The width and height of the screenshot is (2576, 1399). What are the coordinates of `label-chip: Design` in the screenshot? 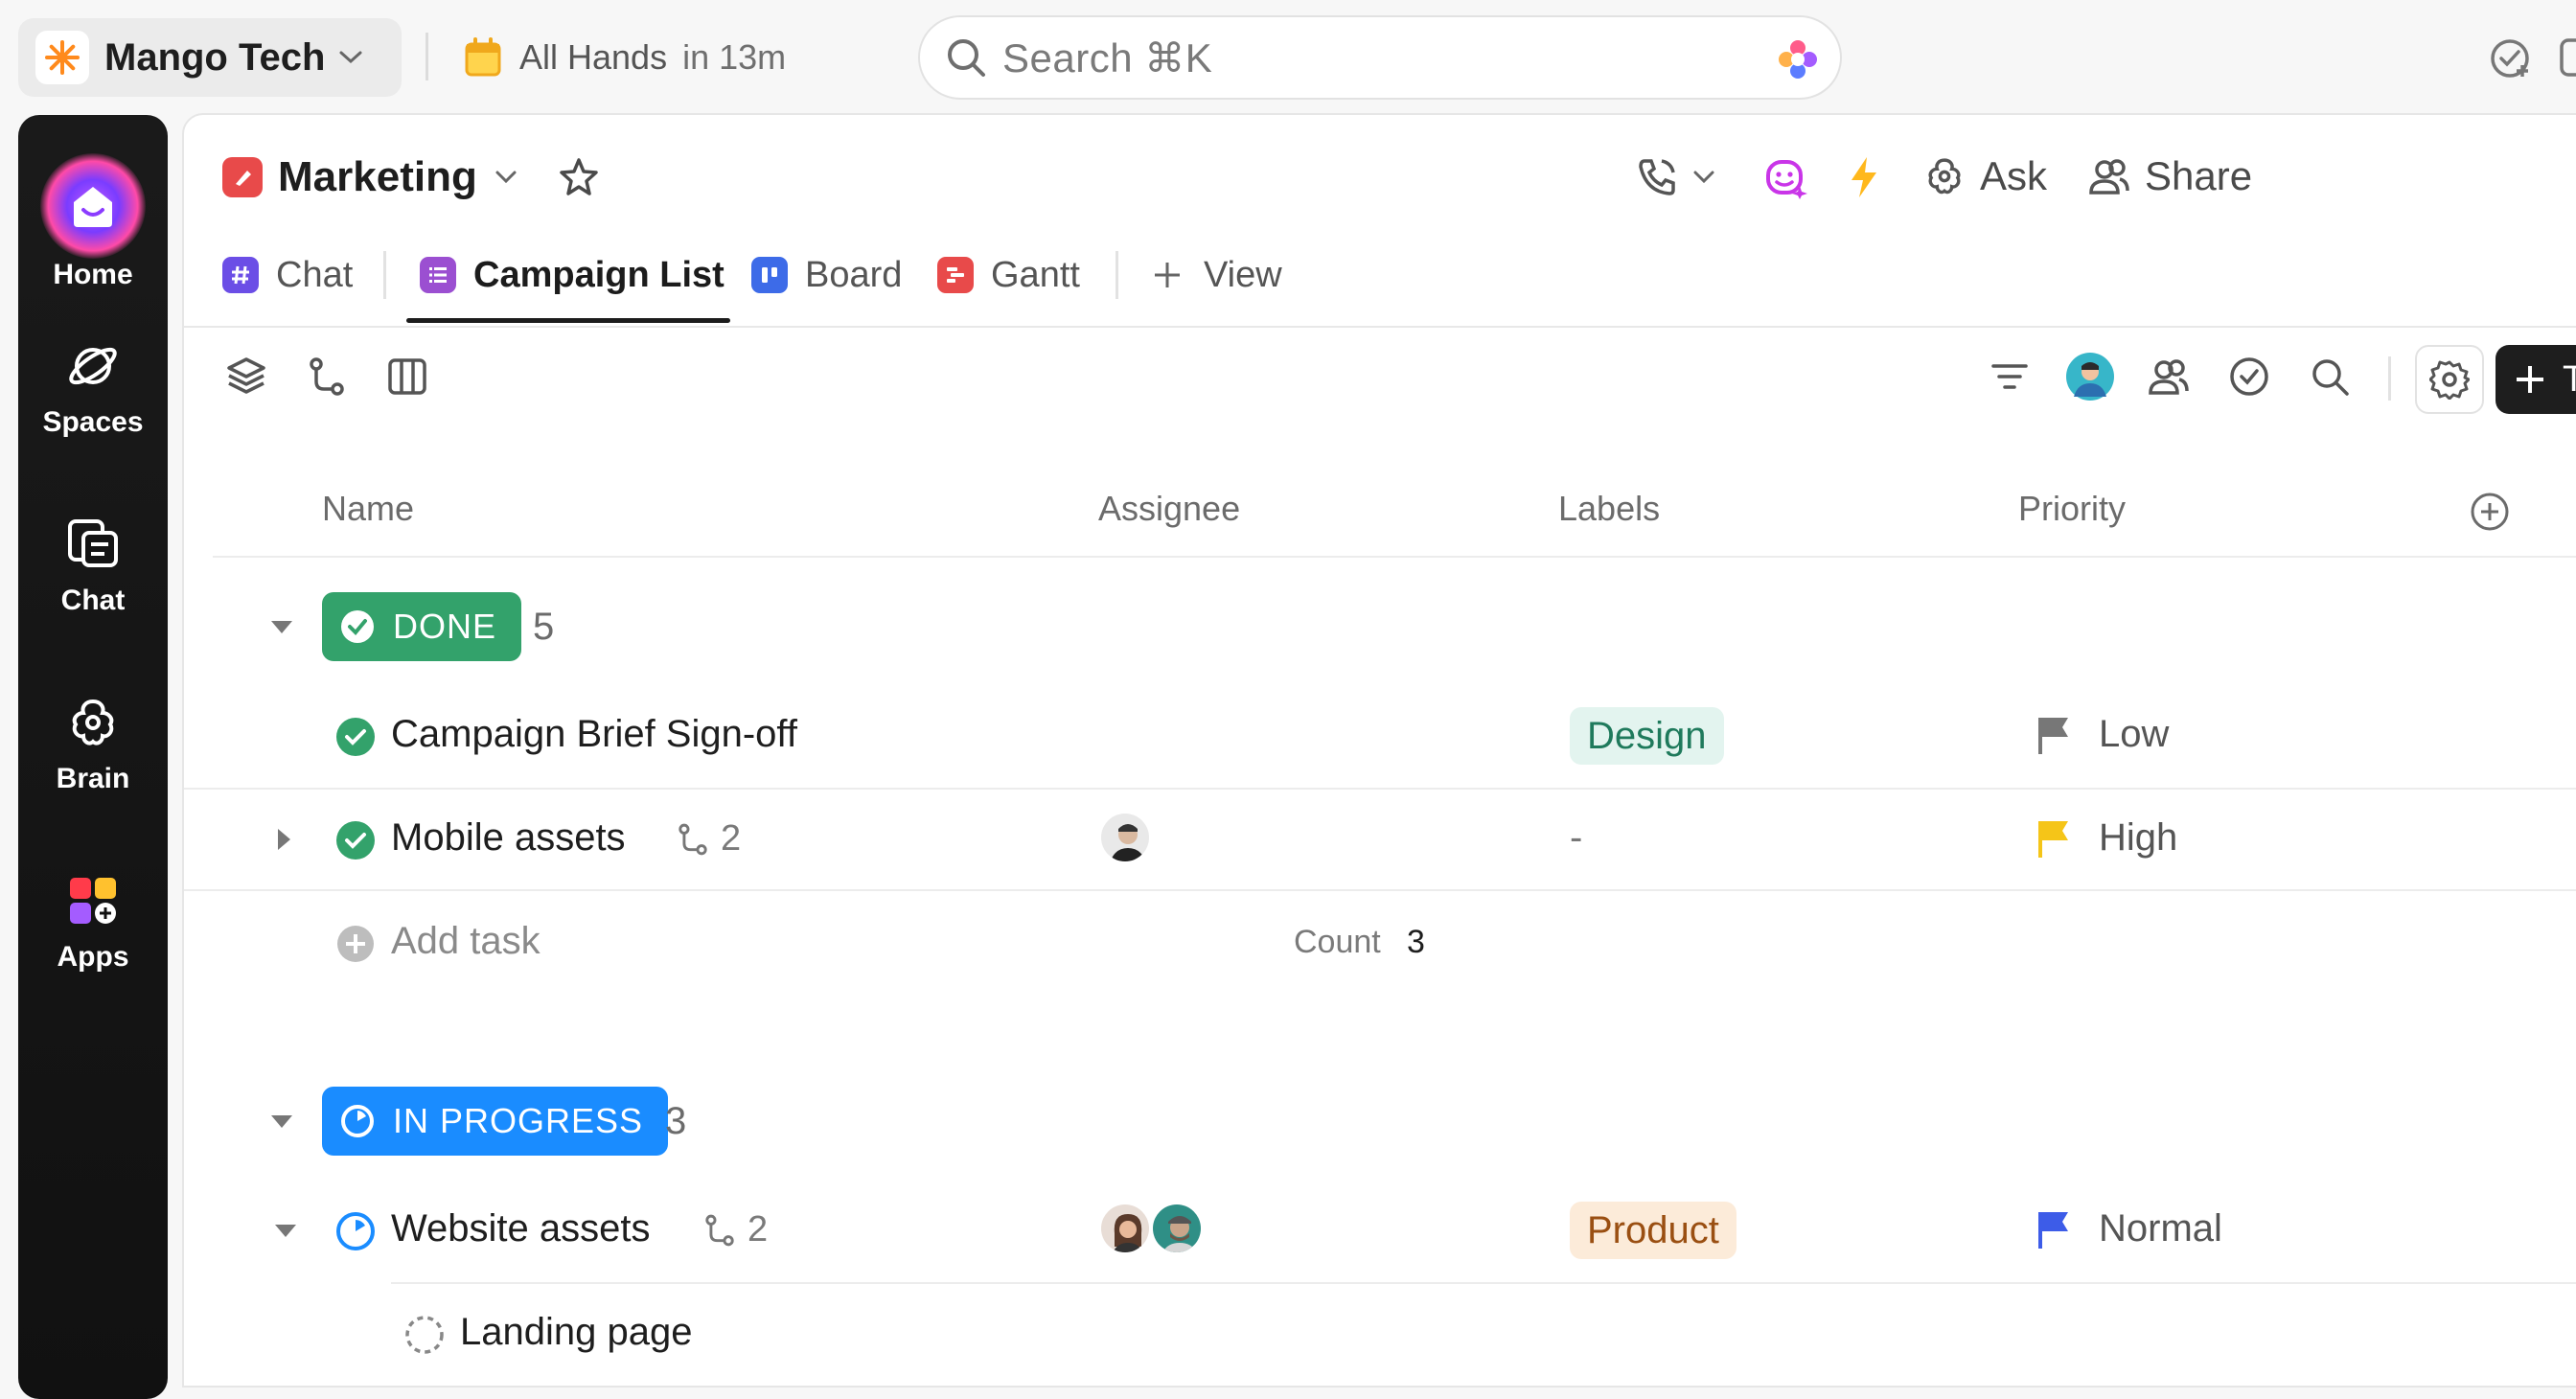 It's located at (1647, 736).